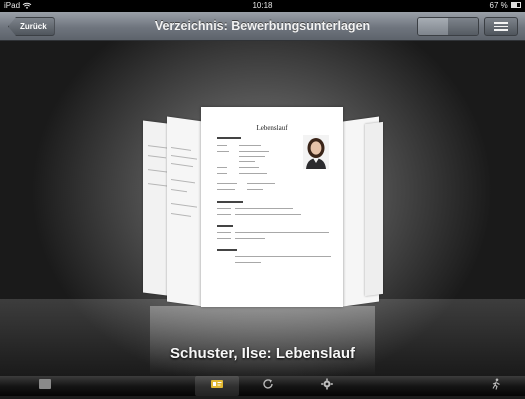 This screenshot has width=525, height=399. I want to click on battery-icon, so click(516, 4).